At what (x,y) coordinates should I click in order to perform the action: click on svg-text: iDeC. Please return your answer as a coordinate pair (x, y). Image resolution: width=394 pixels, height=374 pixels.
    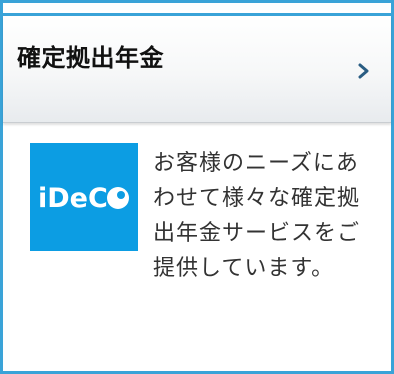
    Looking at the image, I should click on (73, 198).